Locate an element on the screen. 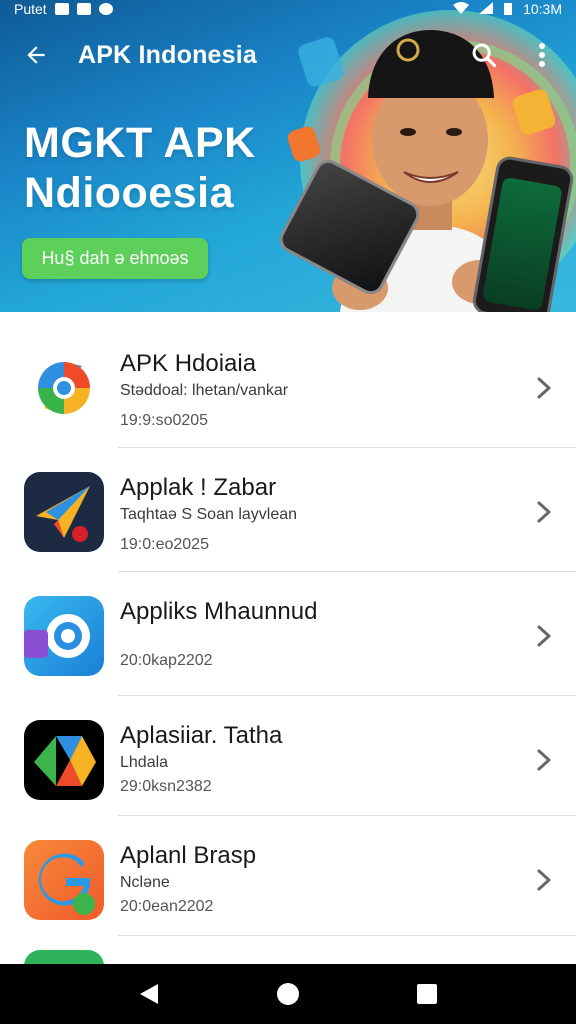 This screenshot has height=1024, width=576. carrier-label: Putet is located at coordinates (30, 9).